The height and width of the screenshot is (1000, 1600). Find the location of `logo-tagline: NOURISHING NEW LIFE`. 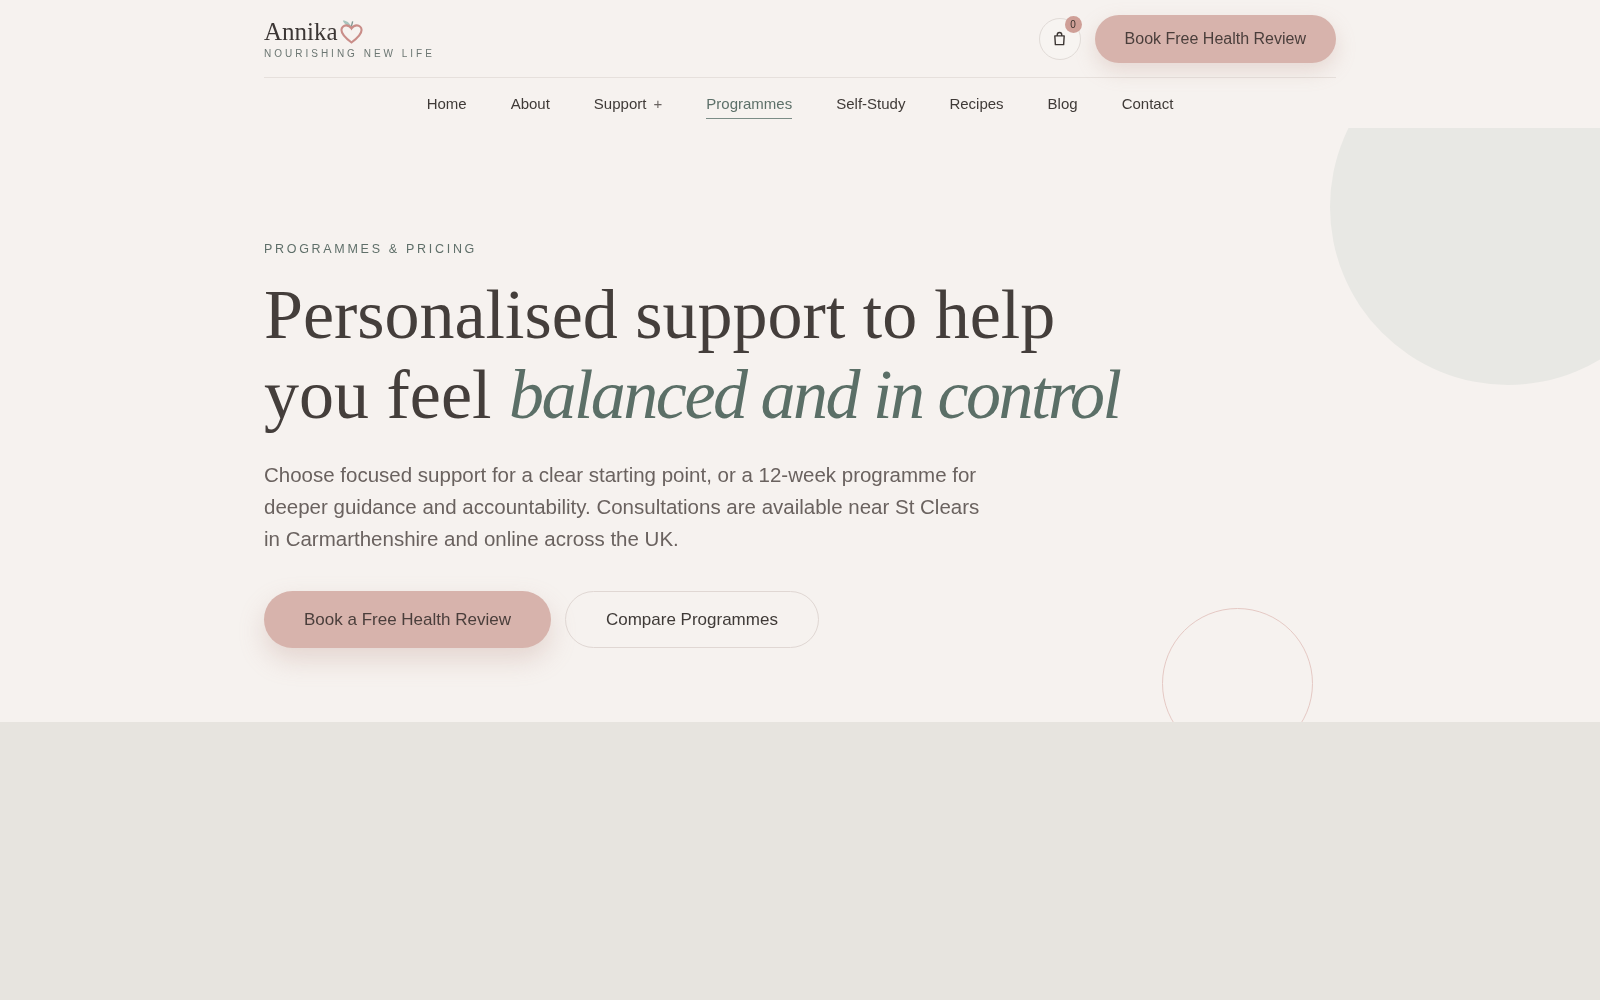

logo-tagline: NOURISHING NEW LIFE is located at coordinates (349, 54).